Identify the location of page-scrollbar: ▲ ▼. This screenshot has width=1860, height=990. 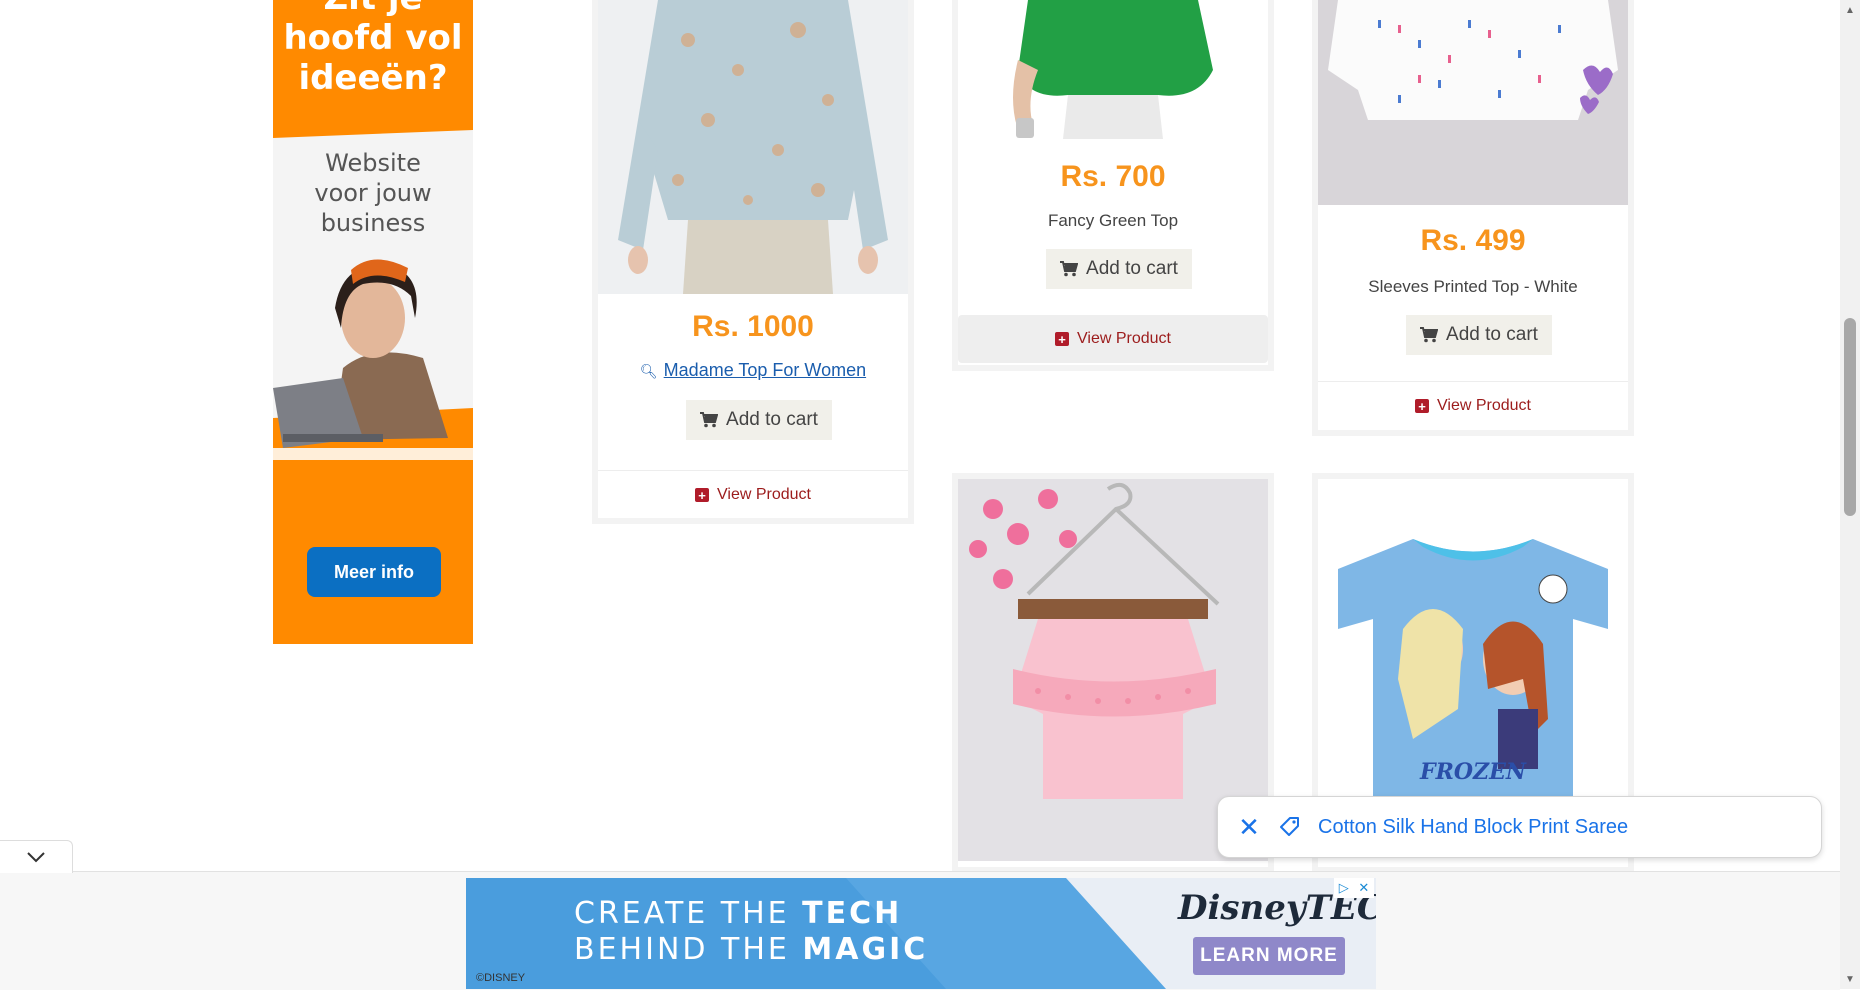
(1850, 494).